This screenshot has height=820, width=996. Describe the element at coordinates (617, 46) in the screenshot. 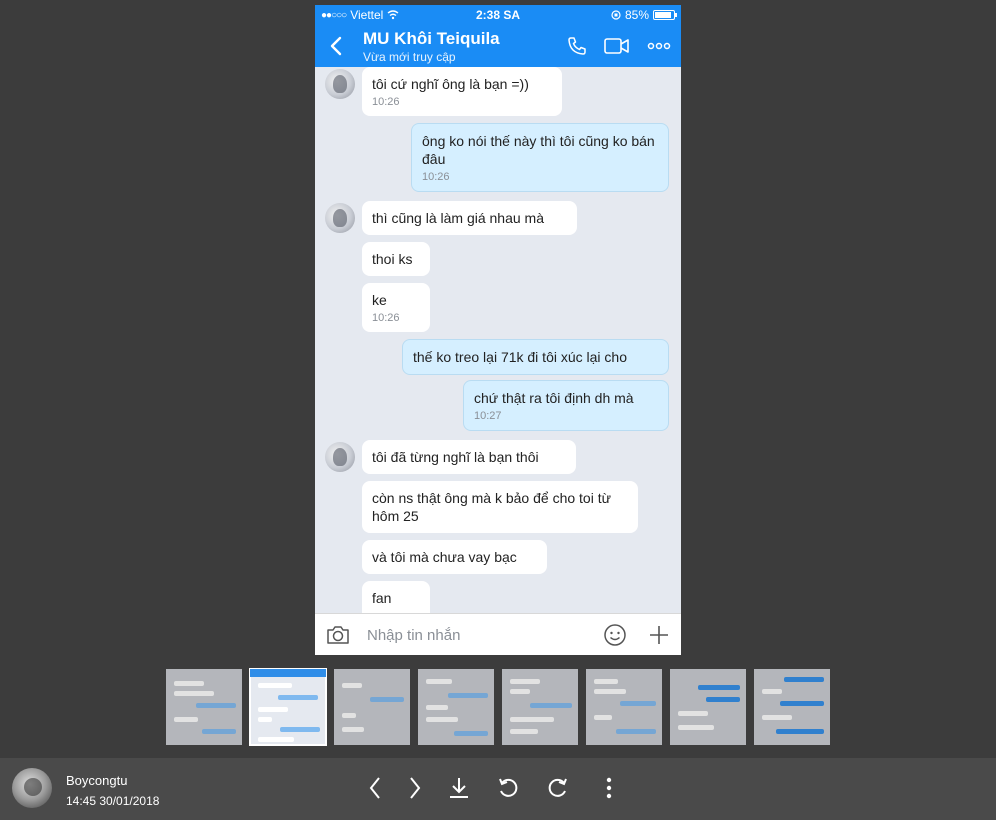

I see `video-icon` at that location.